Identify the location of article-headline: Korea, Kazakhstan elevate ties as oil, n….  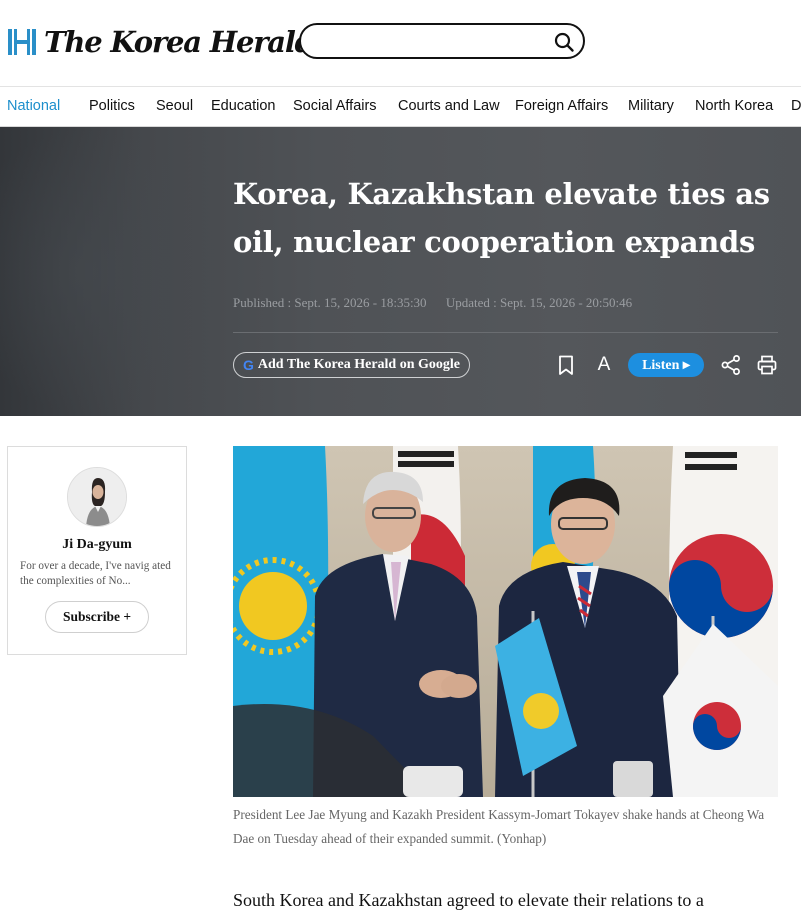
(501, 218).